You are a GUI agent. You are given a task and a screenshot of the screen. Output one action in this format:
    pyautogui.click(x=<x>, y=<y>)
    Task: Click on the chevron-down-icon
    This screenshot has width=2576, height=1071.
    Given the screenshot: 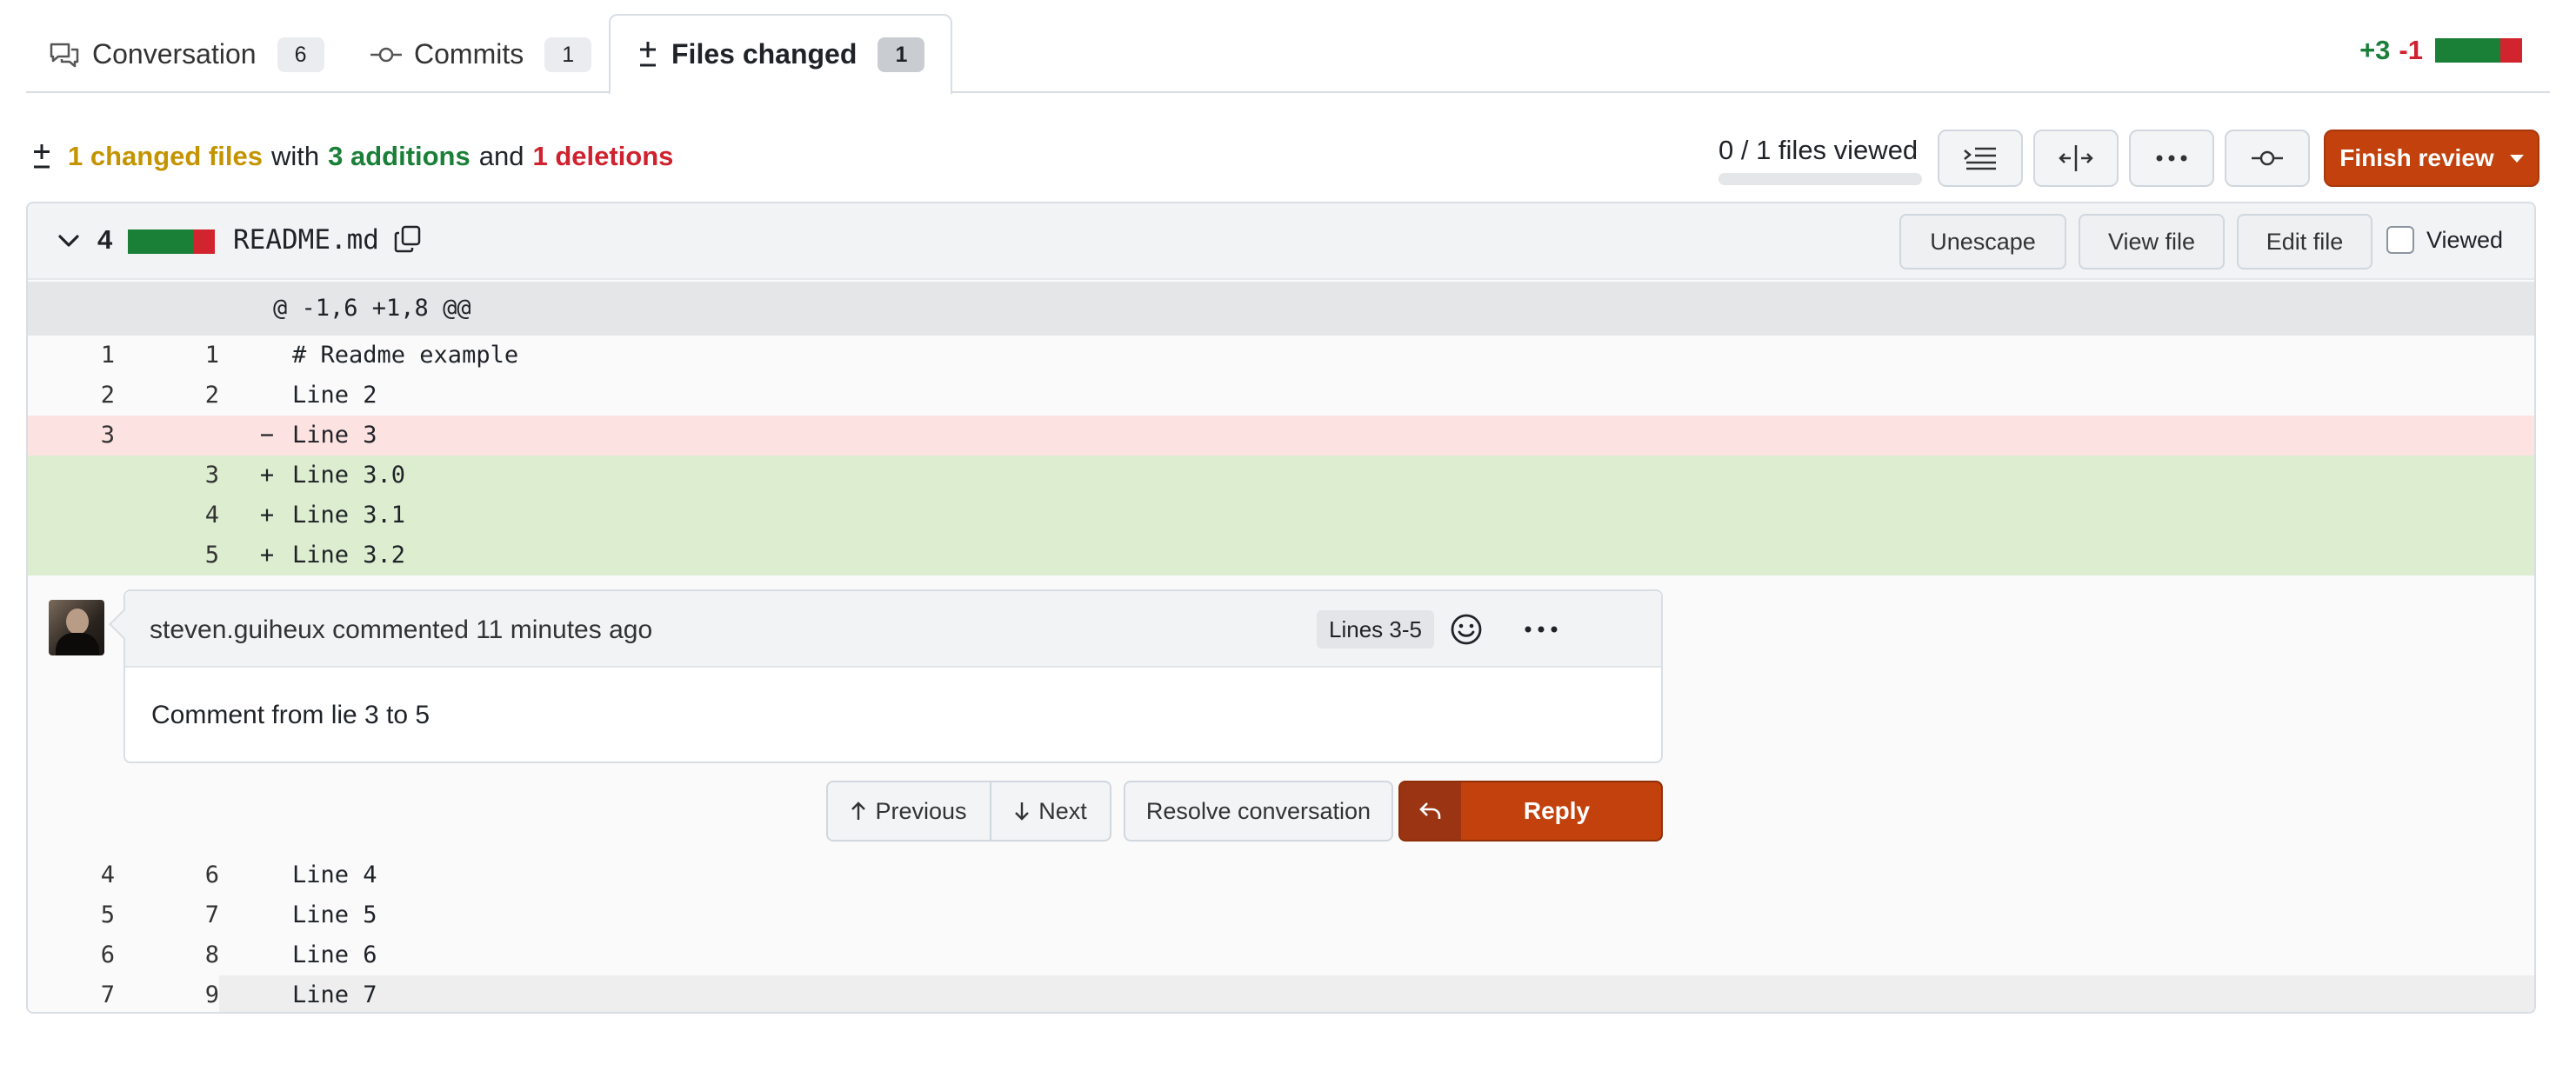 What is the action you would take?
    pyautogui.click(x=69, y=243)
    